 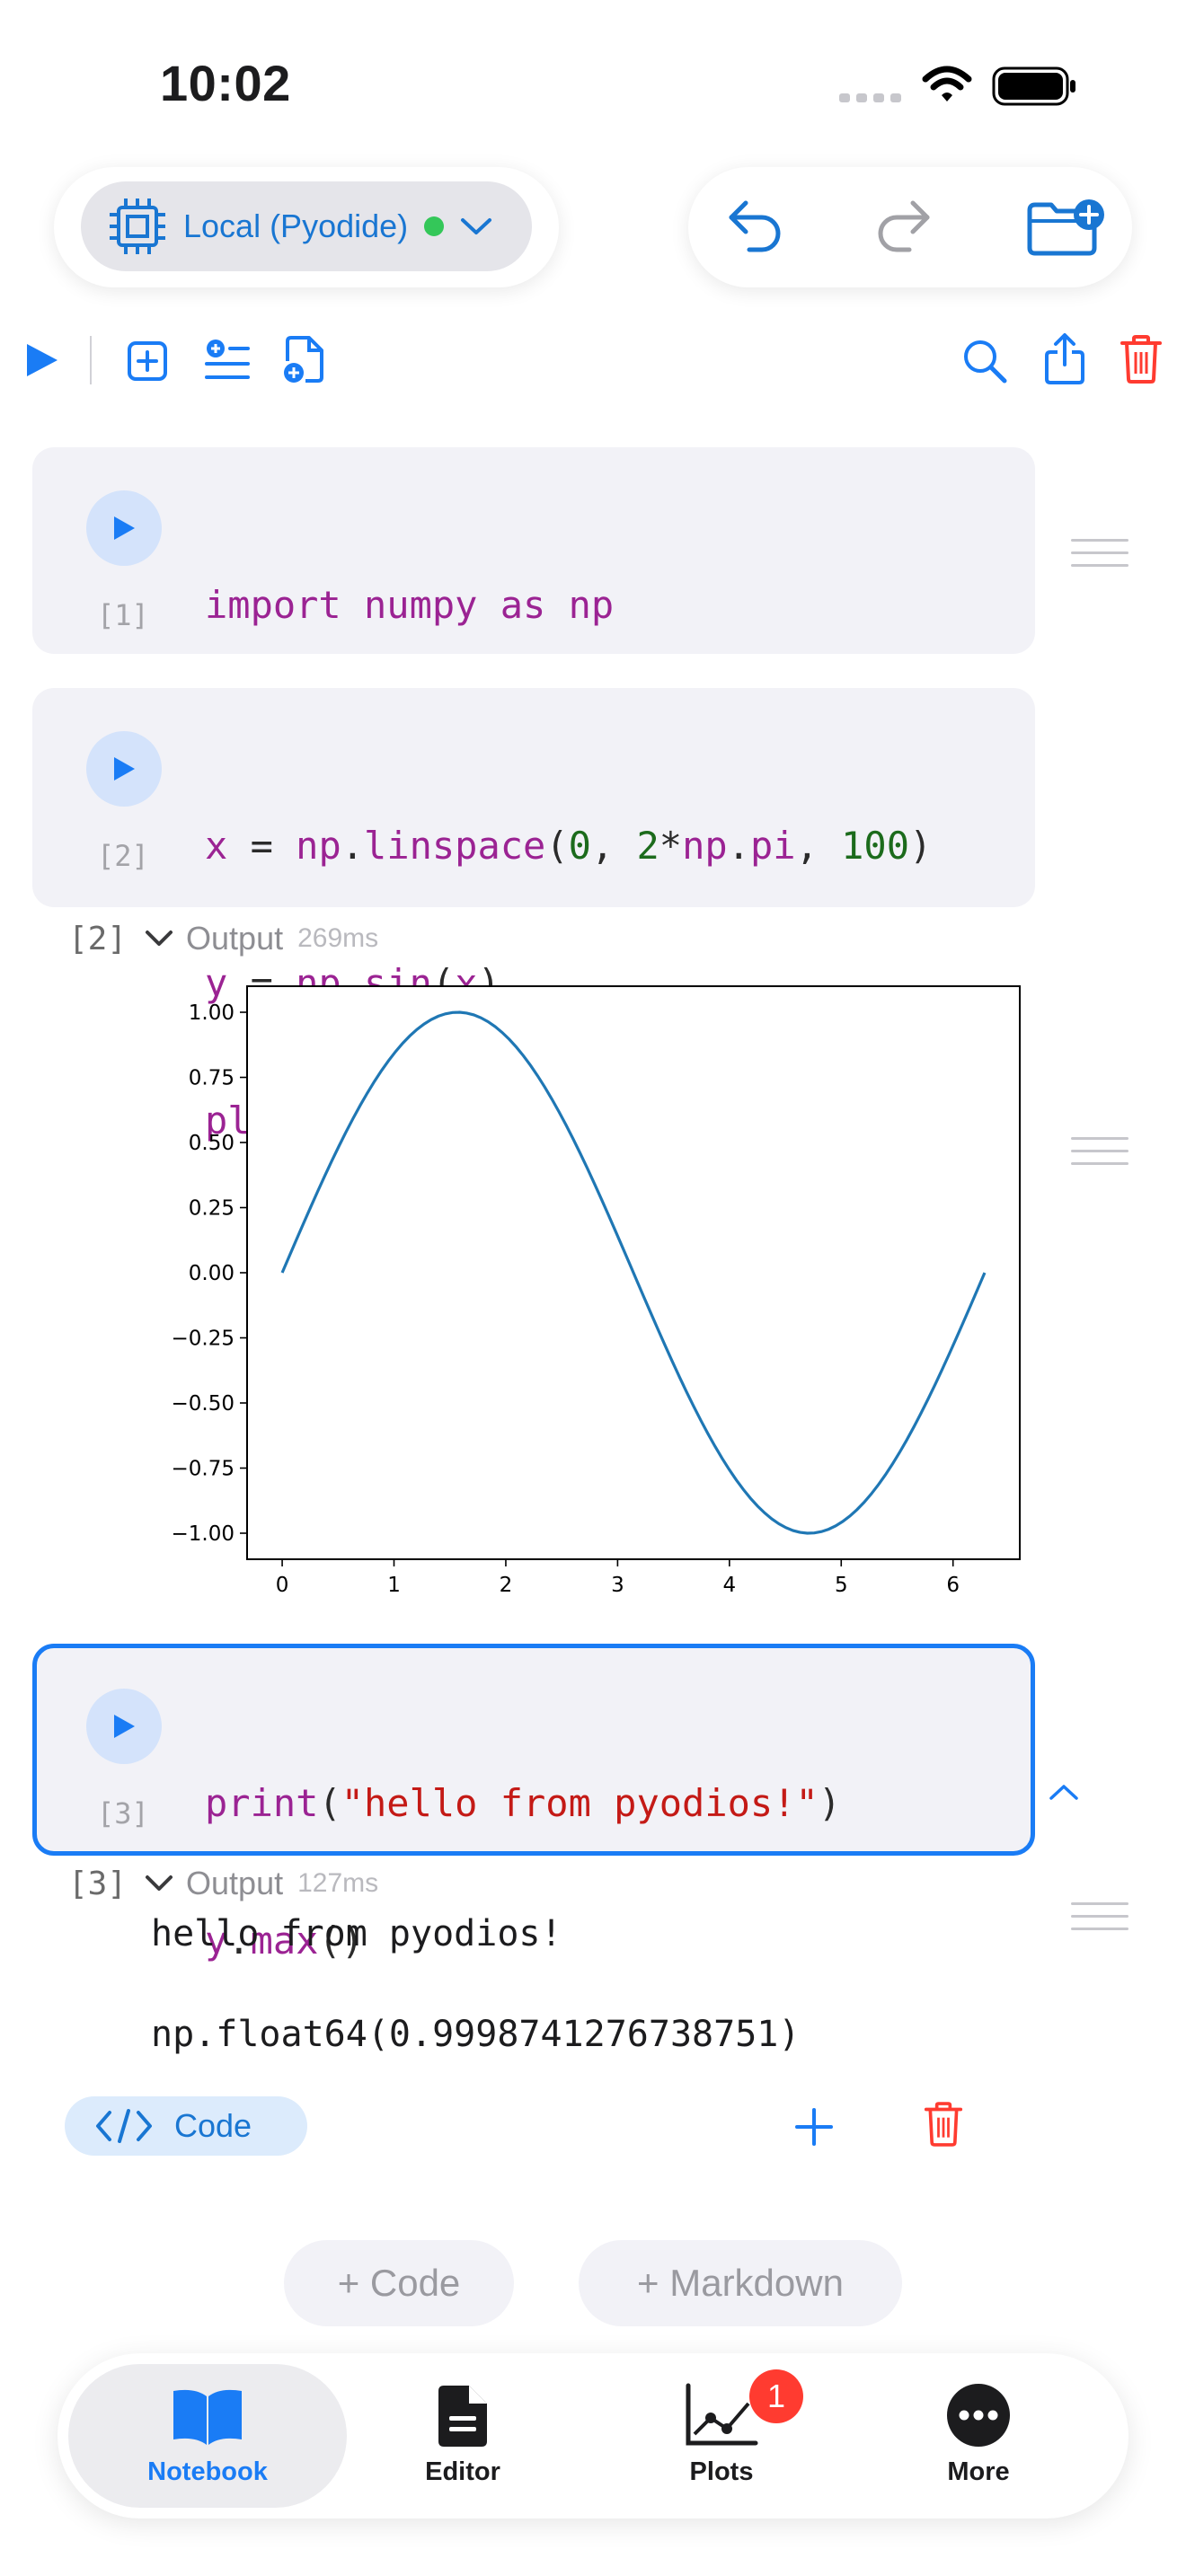 I want to click on cell-3-result: np.float64(0.9998741276738751), so click(x=476, y=2034).